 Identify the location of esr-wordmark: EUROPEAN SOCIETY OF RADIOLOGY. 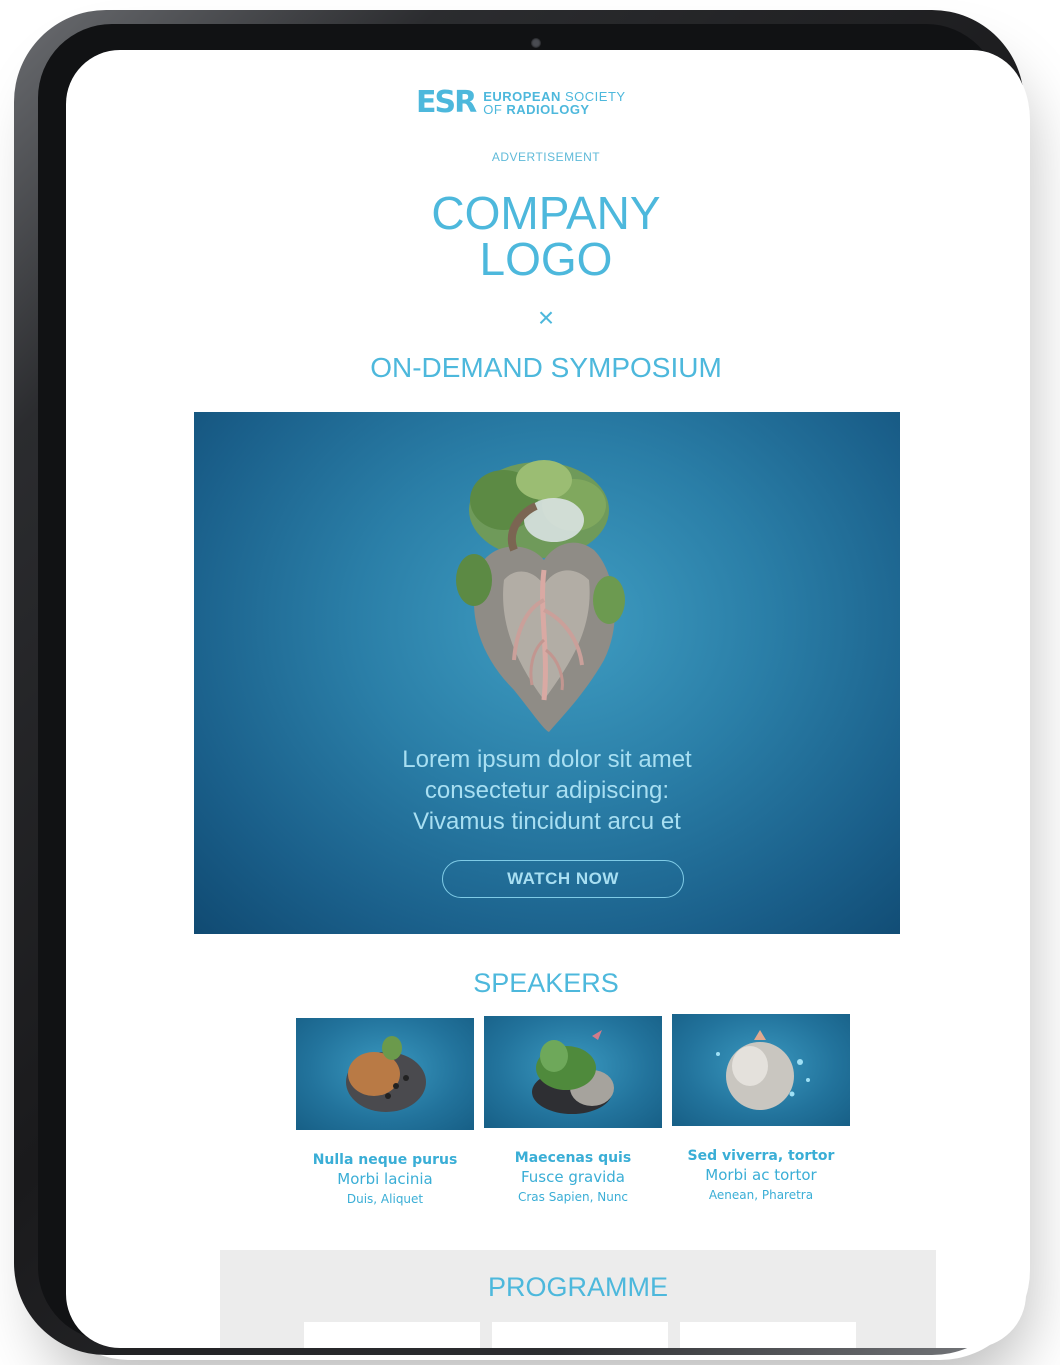
(554, 103).